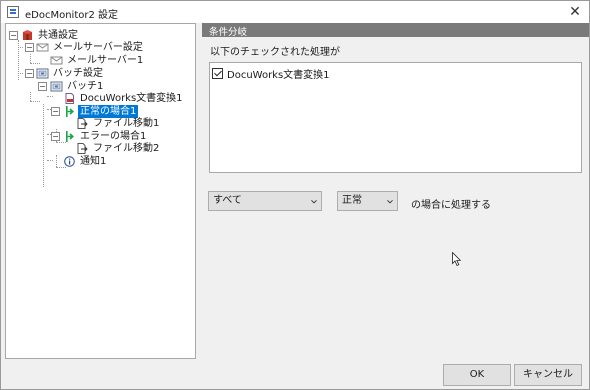  Describe the element at coordinates (575, 12) in the screenshot. I see `close-button: ✕` at that location.